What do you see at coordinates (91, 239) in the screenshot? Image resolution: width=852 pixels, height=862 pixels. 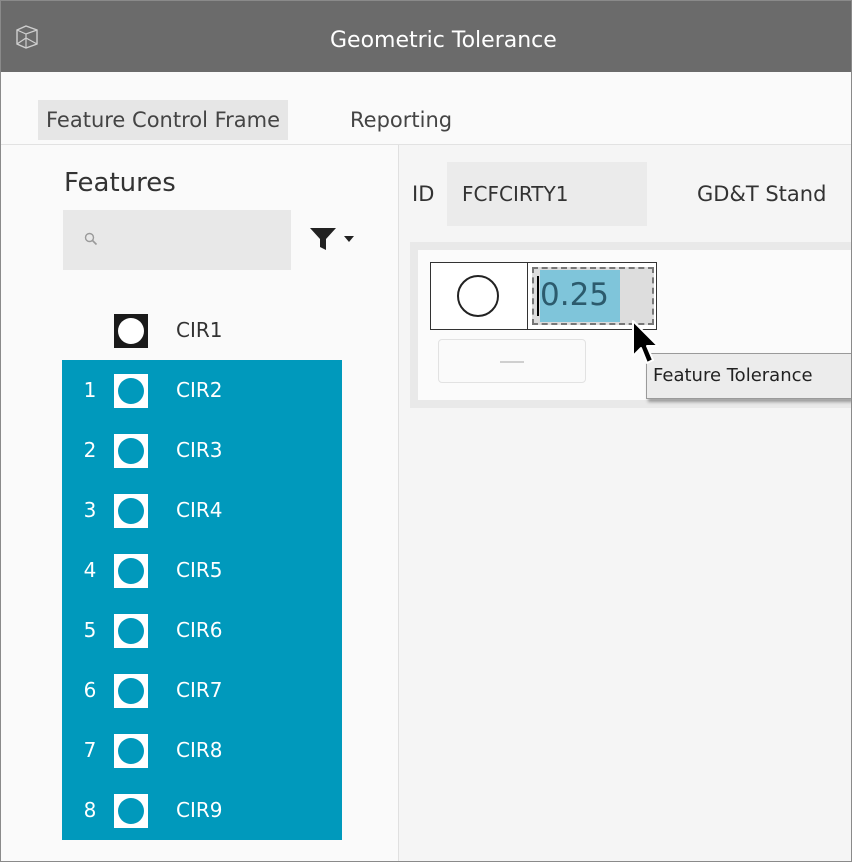 I see `search-icon` at bounding box center [91, 239].